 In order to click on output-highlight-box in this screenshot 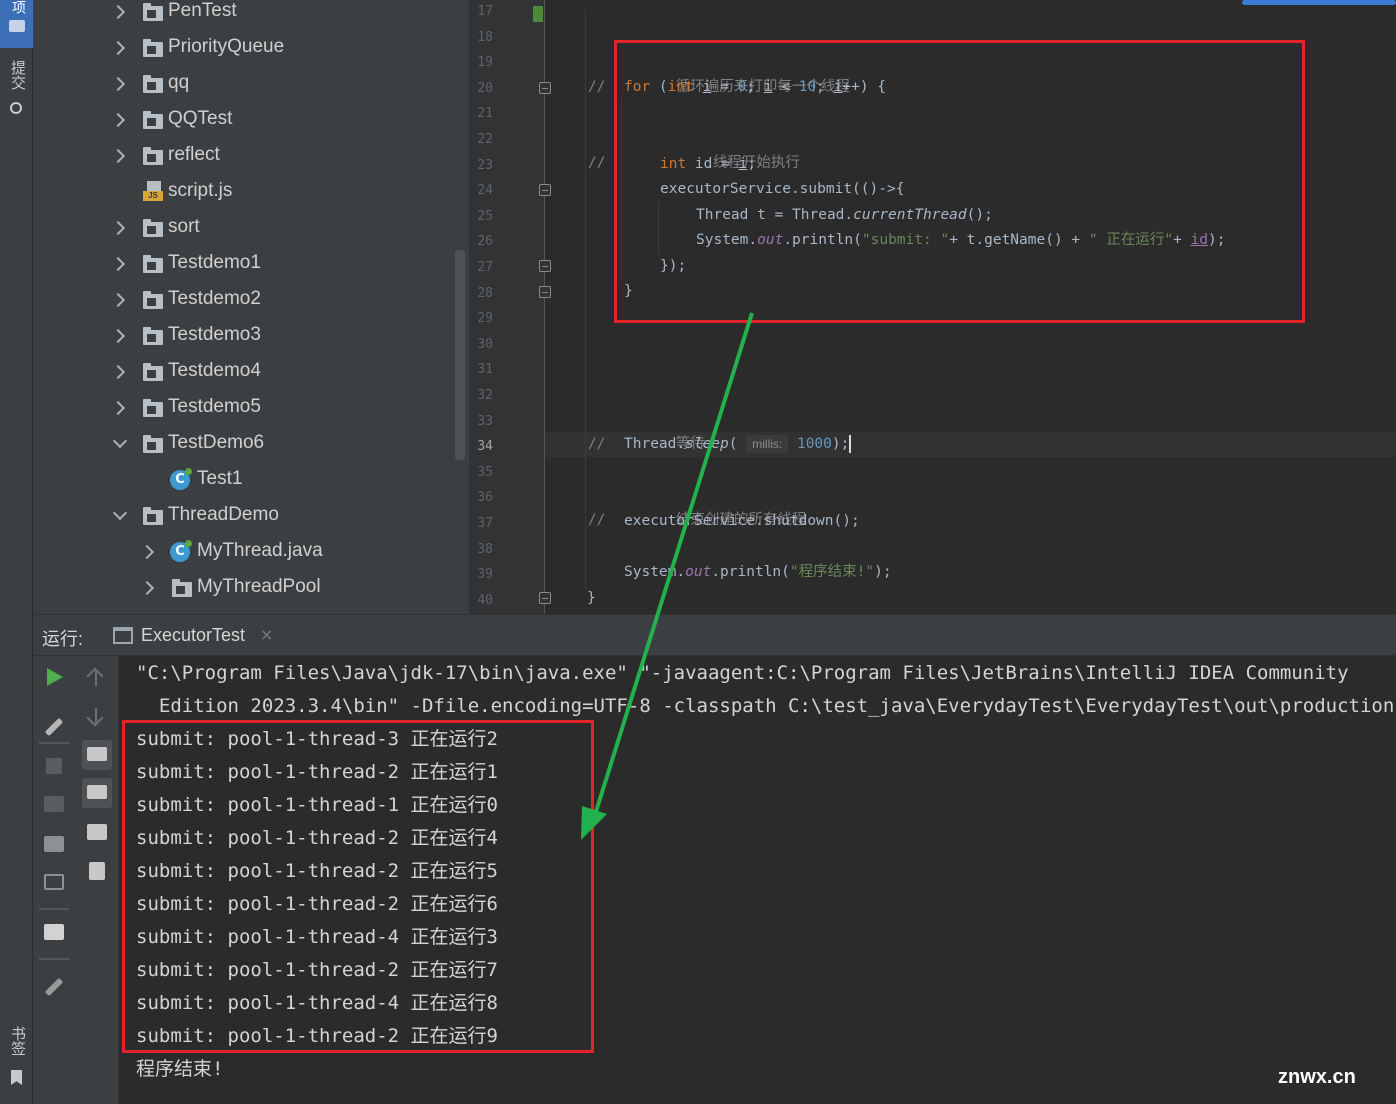, I will do `click(358, 886)`.